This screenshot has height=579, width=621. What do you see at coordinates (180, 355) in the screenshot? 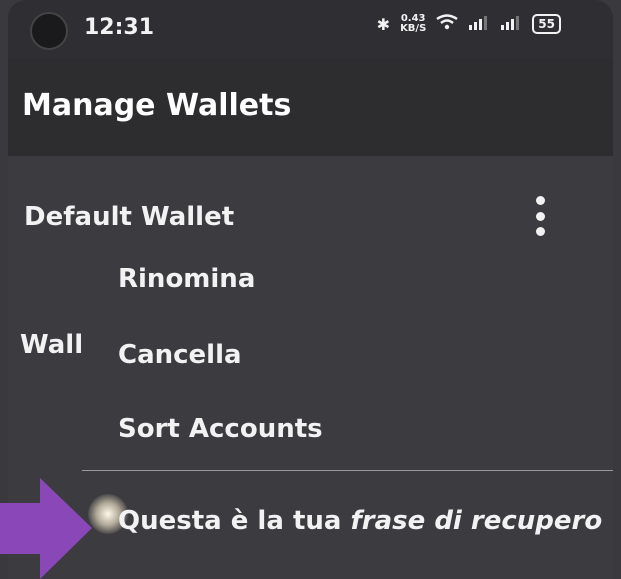
I see `menu-item-delete: Cancella` at bounding box center [180, 355].